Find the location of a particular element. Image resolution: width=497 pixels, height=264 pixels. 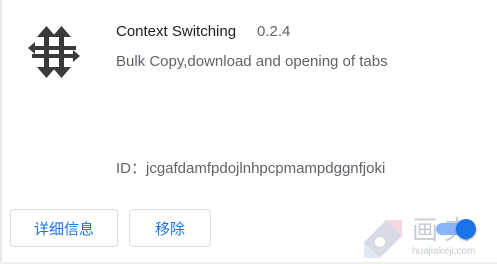

toggle-knob is located at coordinates (466, 229).